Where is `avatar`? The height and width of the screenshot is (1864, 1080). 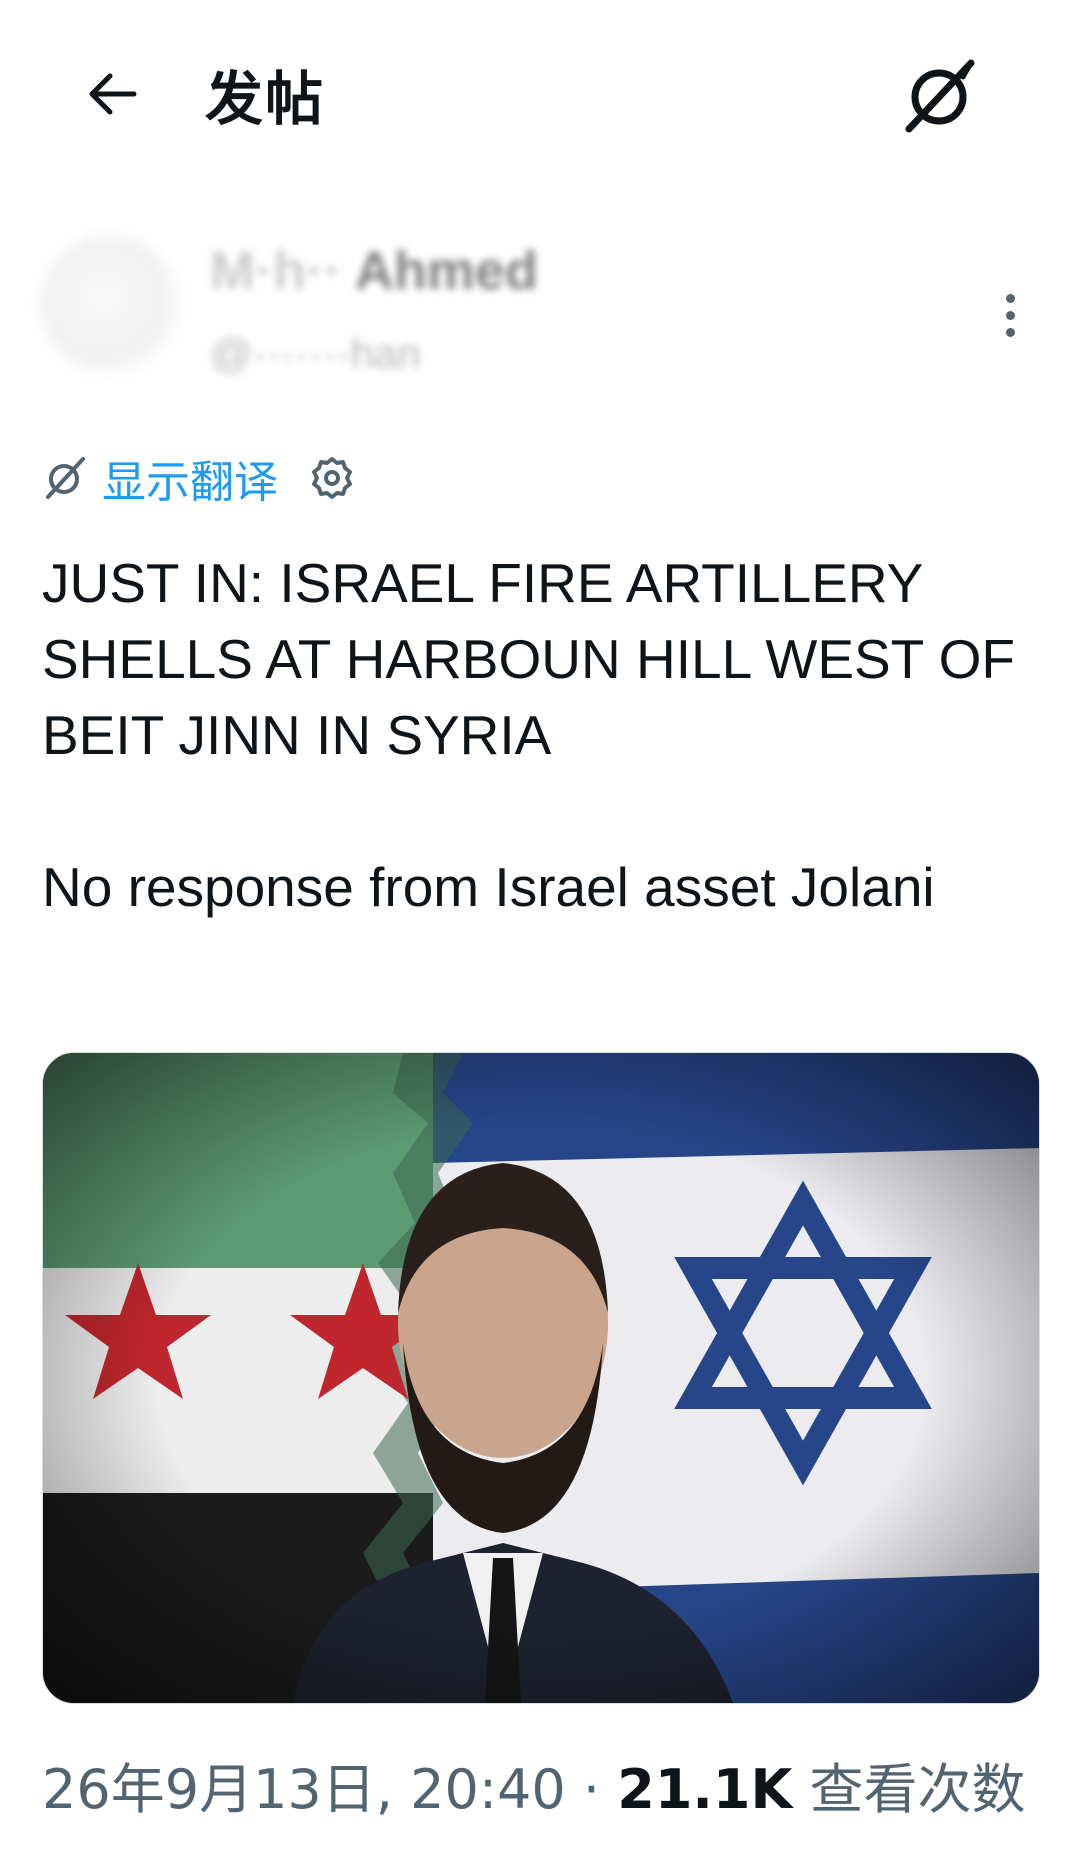 avatar is located at coordinates (110, 305).